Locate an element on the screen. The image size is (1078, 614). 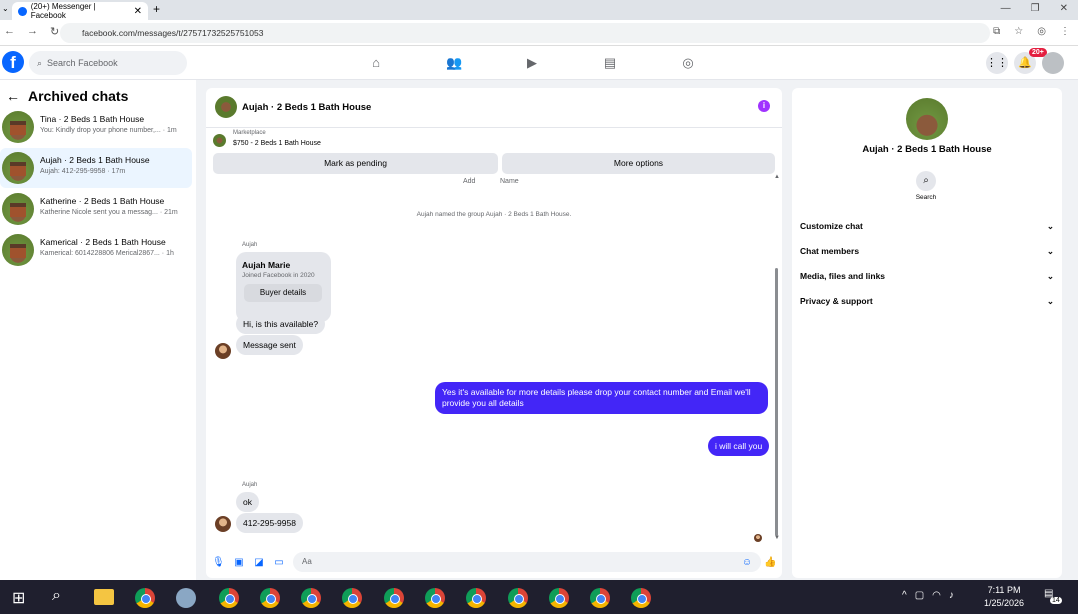
search-label: Search is located at coordinates (926, 197).